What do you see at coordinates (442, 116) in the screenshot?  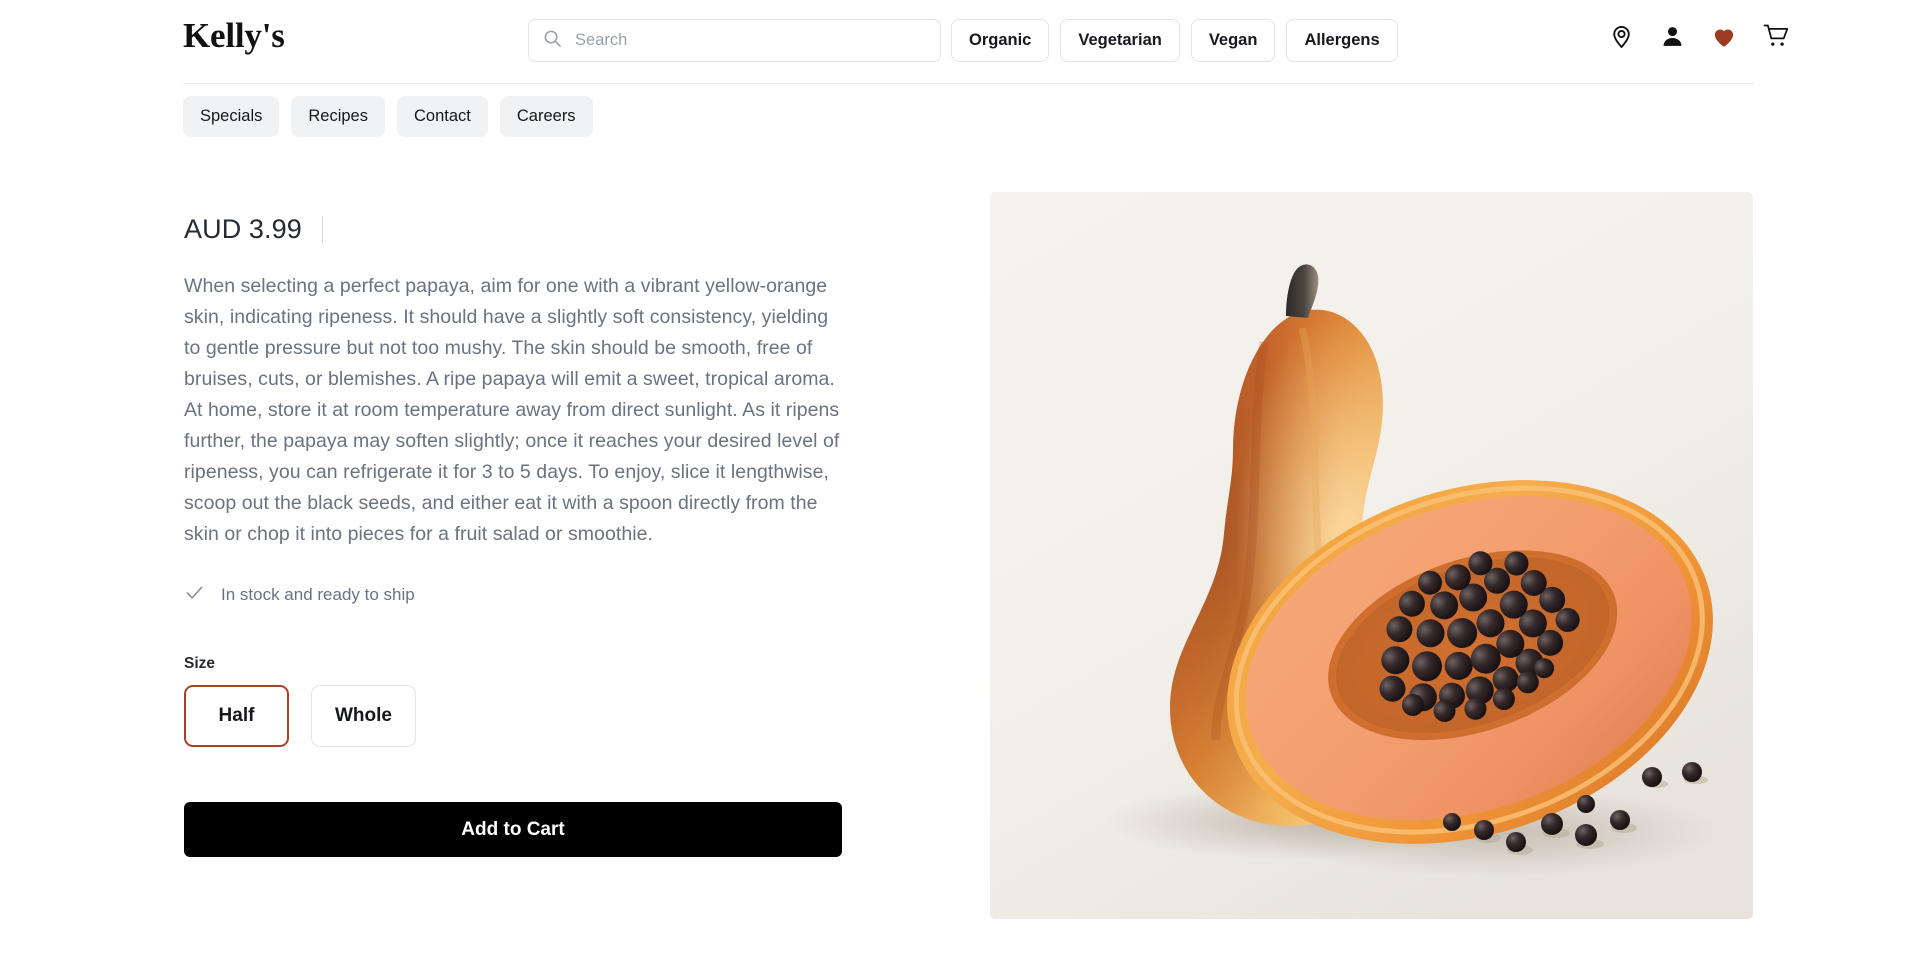 I see `nav-item-contact: Contact` at bounding box center [442, 116].